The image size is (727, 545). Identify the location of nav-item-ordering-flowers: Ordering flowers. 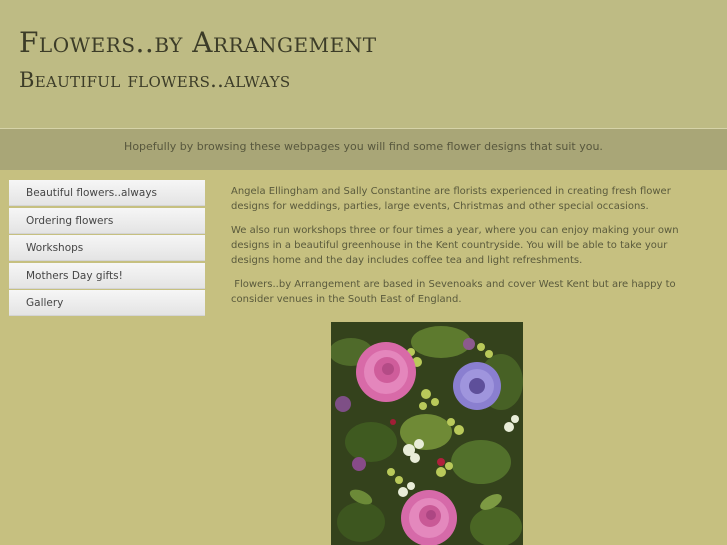
(107, 220).